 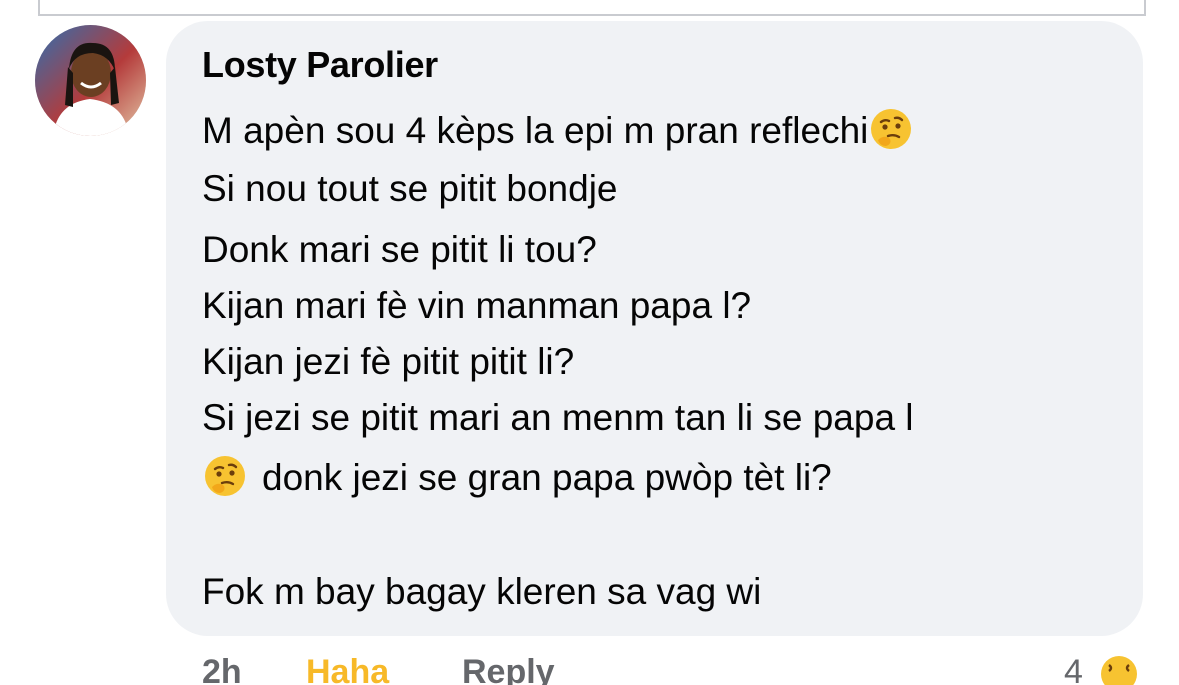 What do you see at coordinates (1073, 669) in the screenshot?
I see `reaction-count: 4` at bounding box center [1073, 669].